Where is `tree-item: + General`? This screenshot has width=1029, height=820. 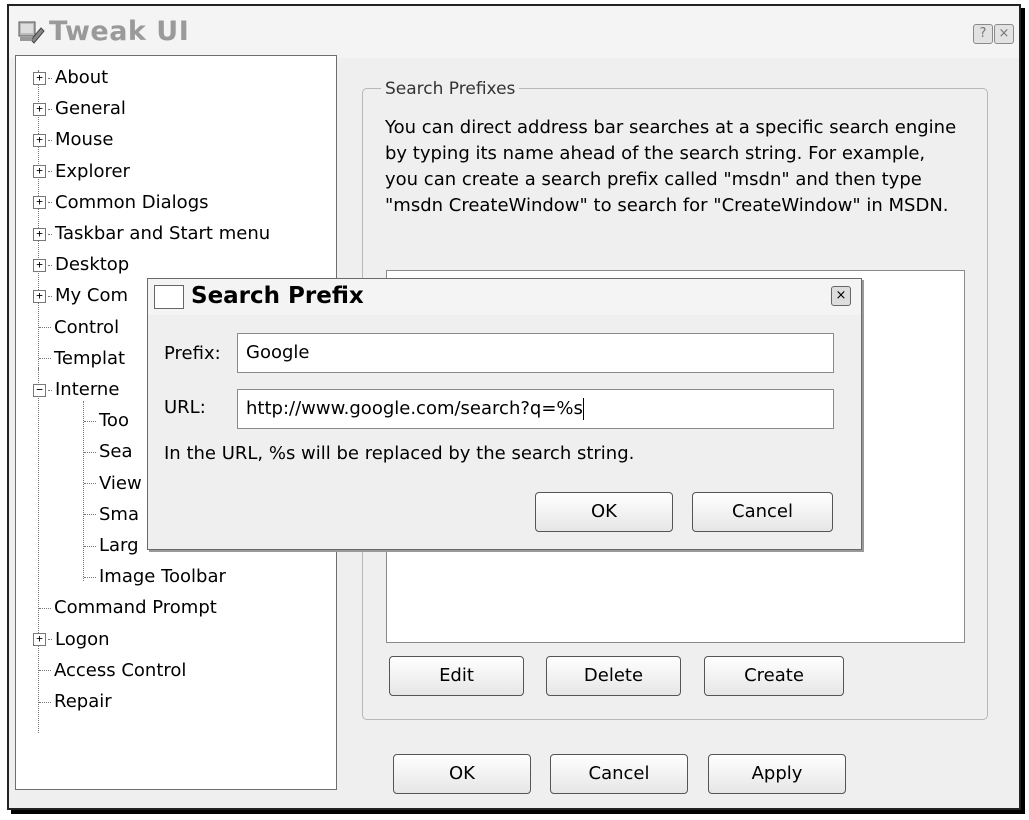
tree-item: + General is located at coordinates (79, 109).